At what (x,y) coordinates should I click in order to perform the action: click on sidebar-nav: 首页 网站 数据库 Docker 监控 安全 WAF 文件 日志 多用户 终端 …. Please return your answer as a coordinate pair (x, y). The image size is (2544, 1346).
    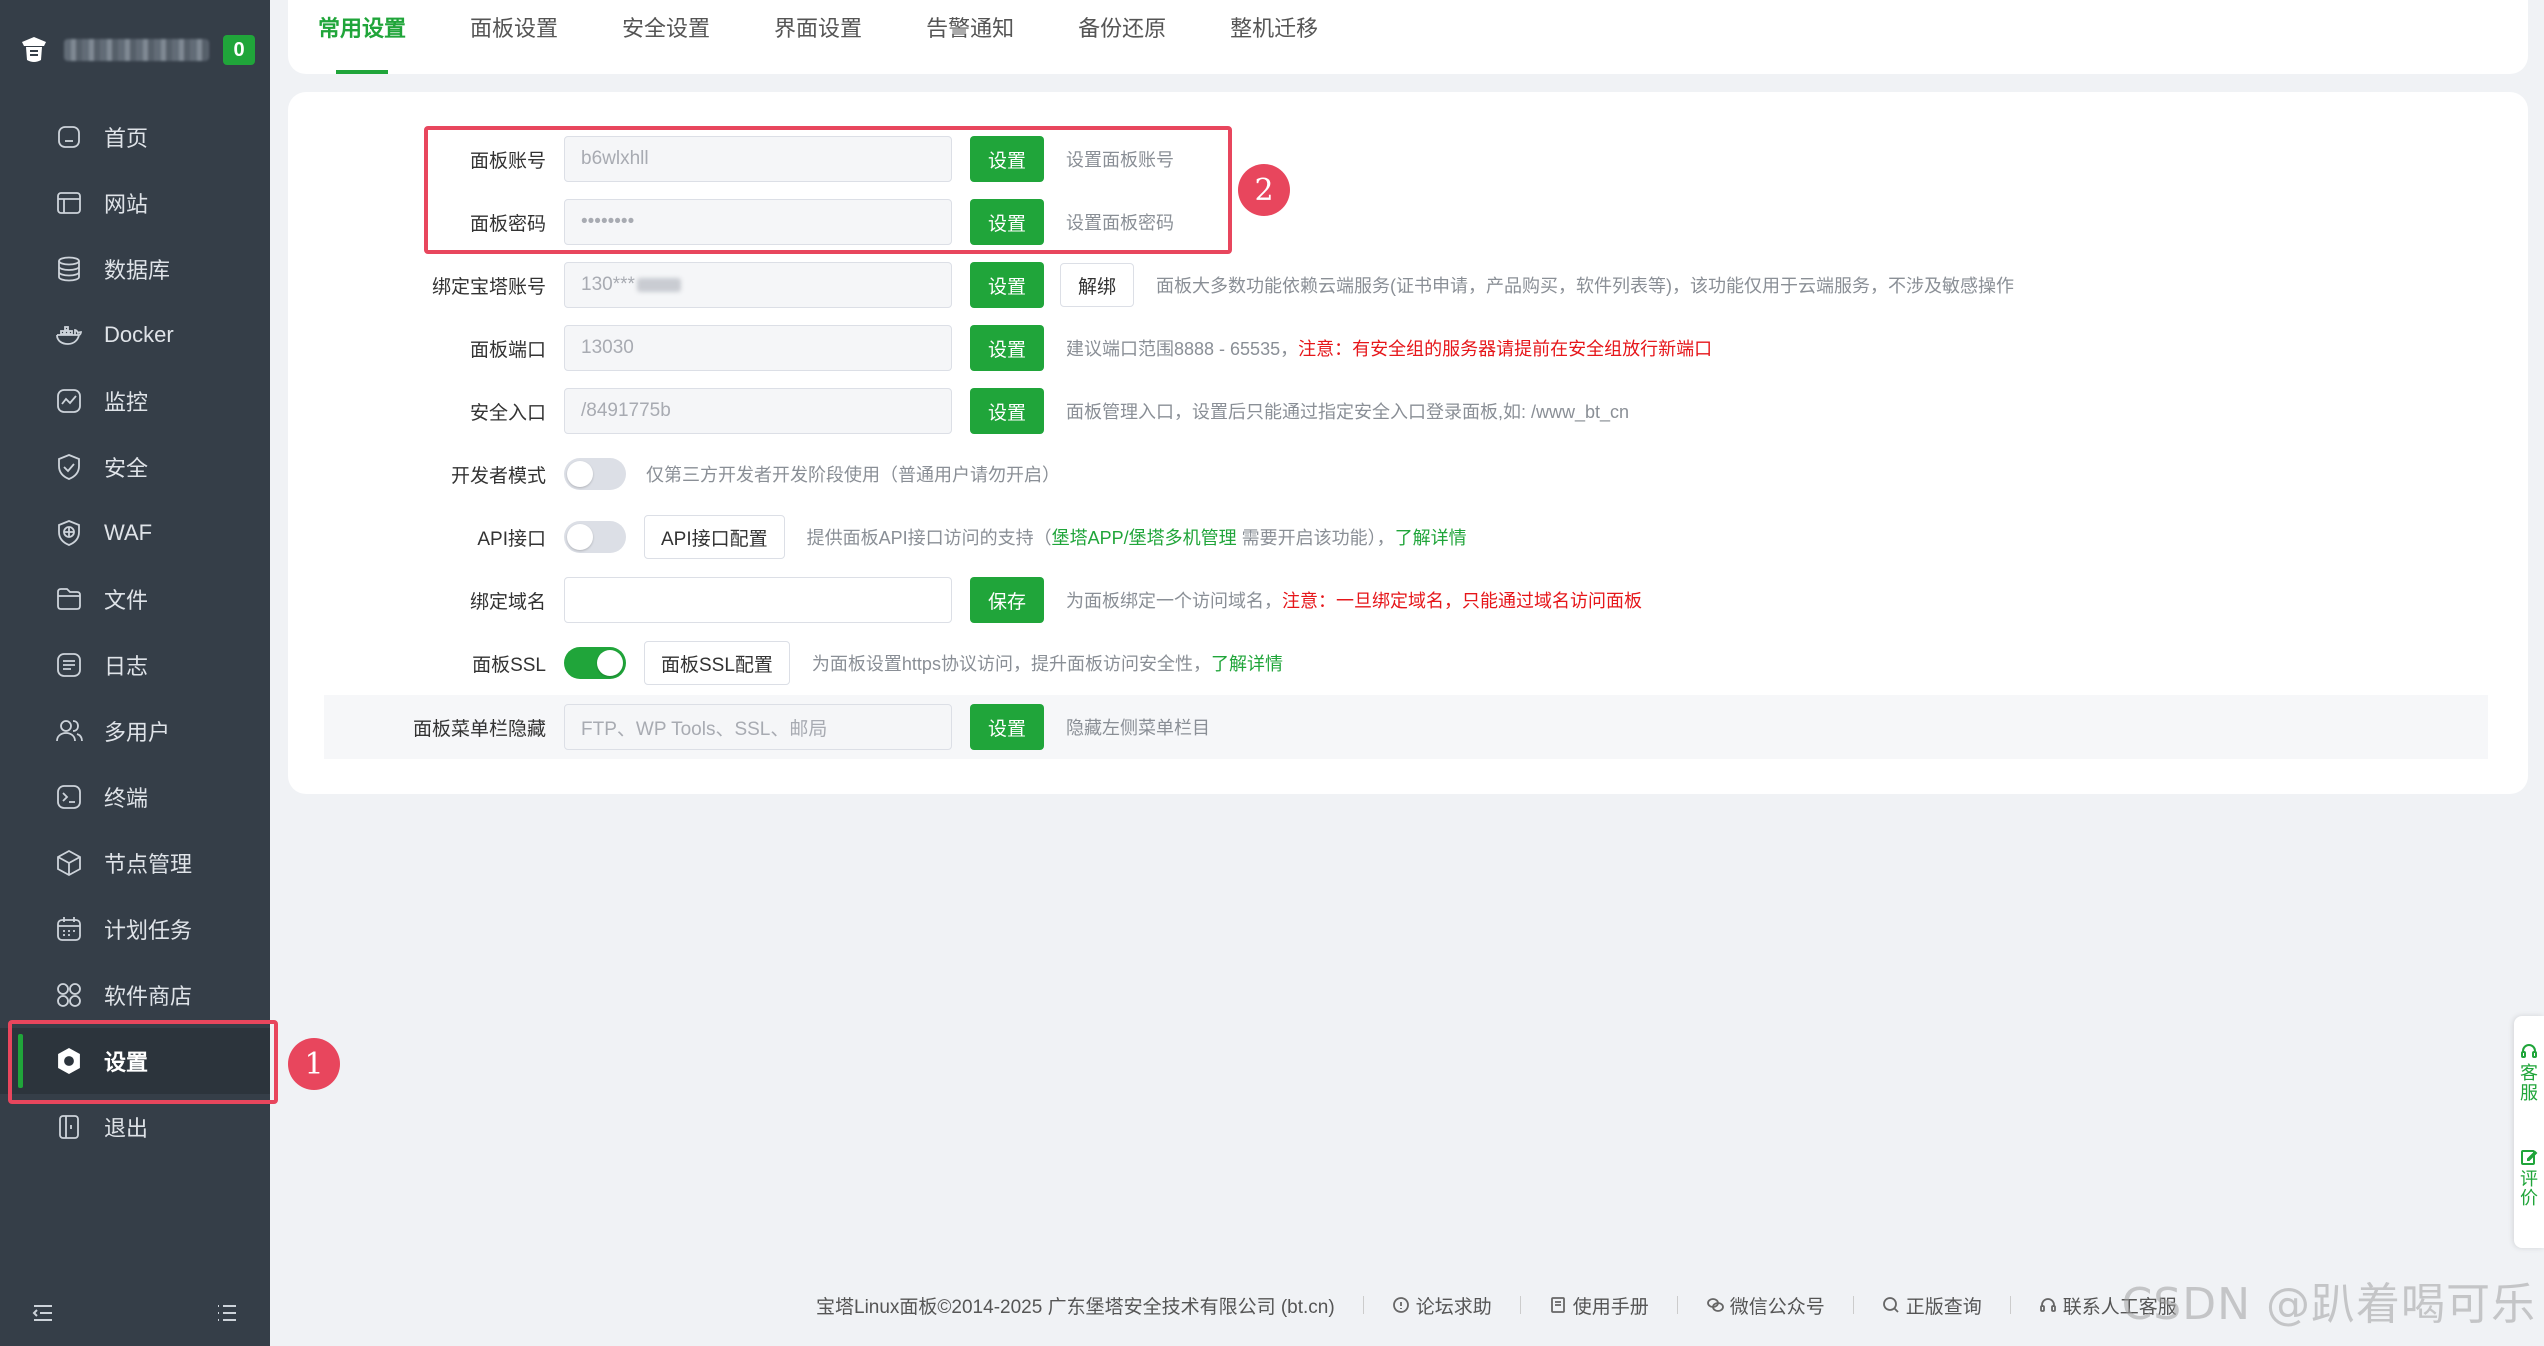
    Looking at the image, I should click on (135, 632).